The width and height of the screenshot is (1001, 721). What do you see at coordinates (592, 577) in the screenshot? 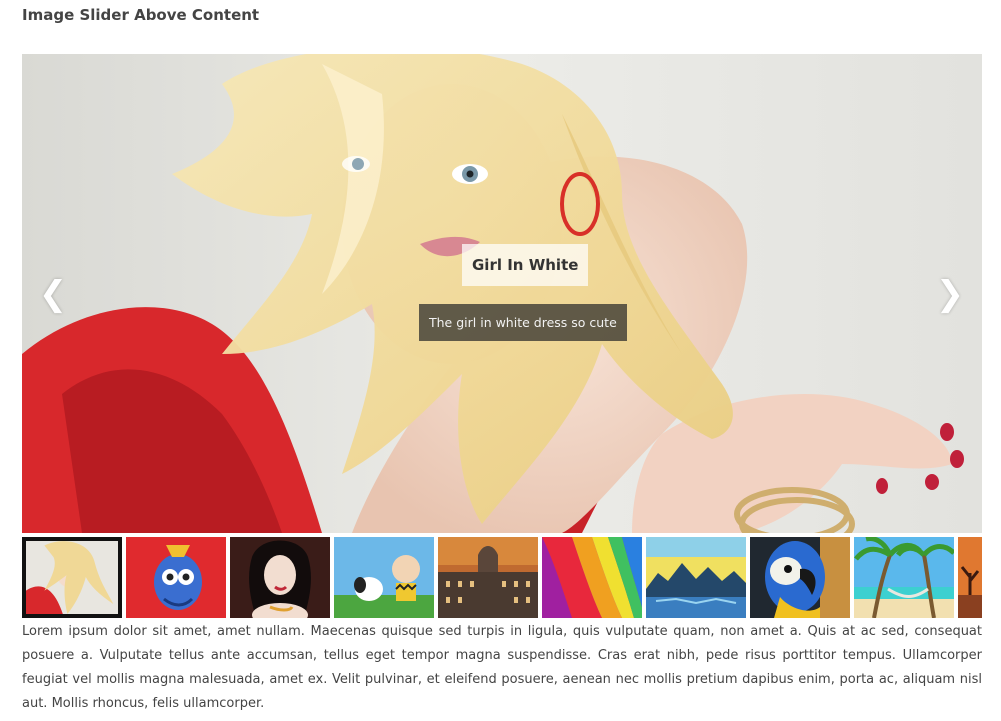
I see `thumbnail-rainbow-waves` at bounding box center [592, 577].